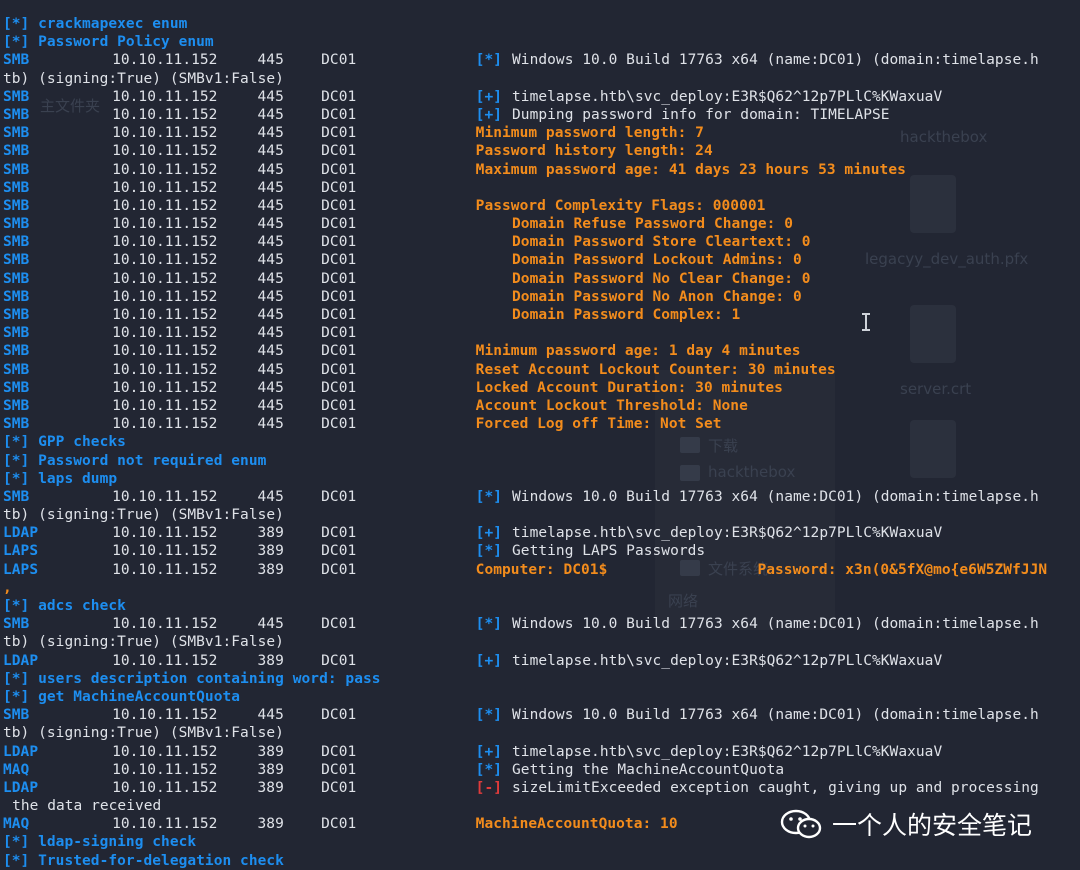 The height and width of the screenshot is (870, 1080). I want to click on terminal-text: MAQ, so click(16, 769).